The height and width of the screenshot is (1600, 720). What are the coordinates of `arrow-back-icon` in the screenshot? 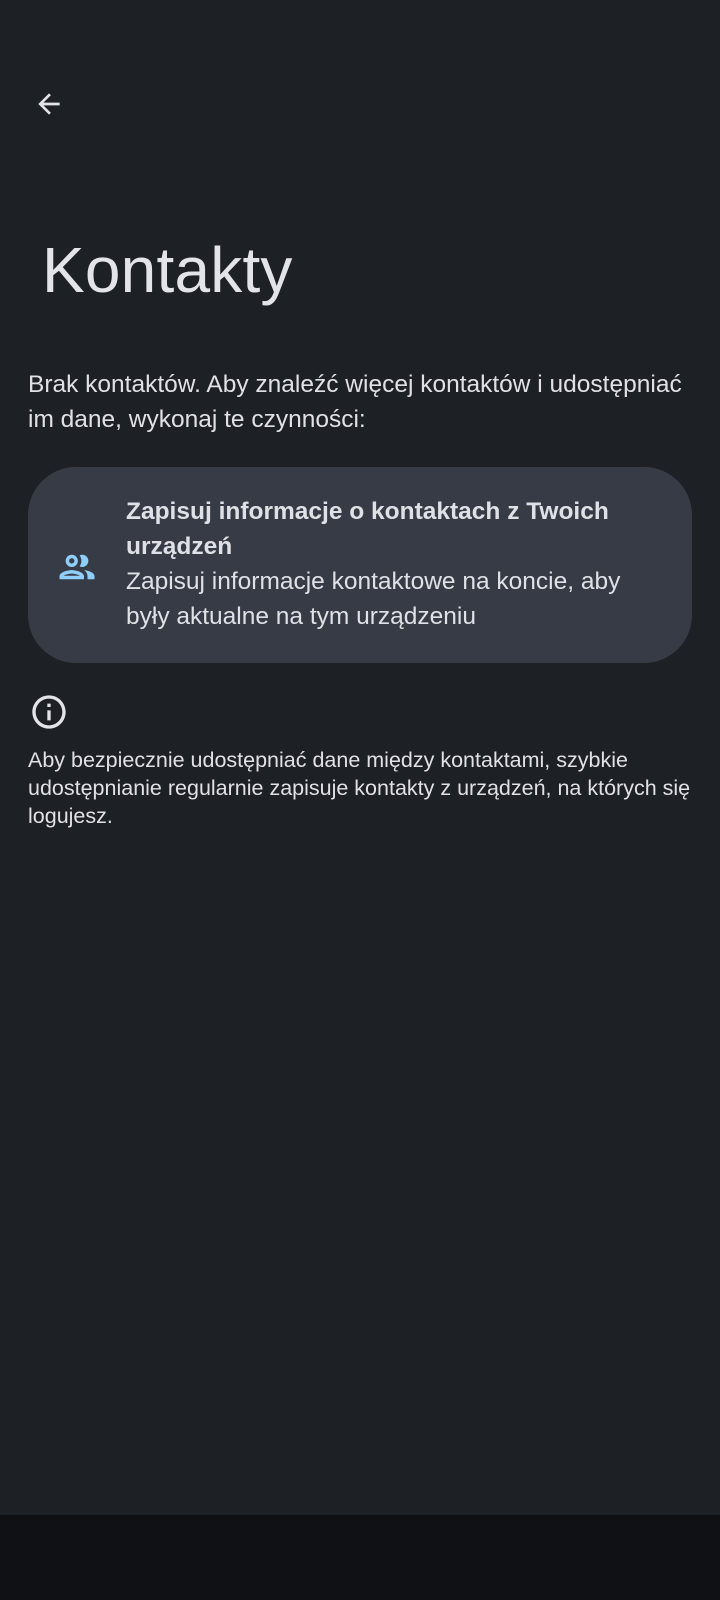 It's located at (49, 104).